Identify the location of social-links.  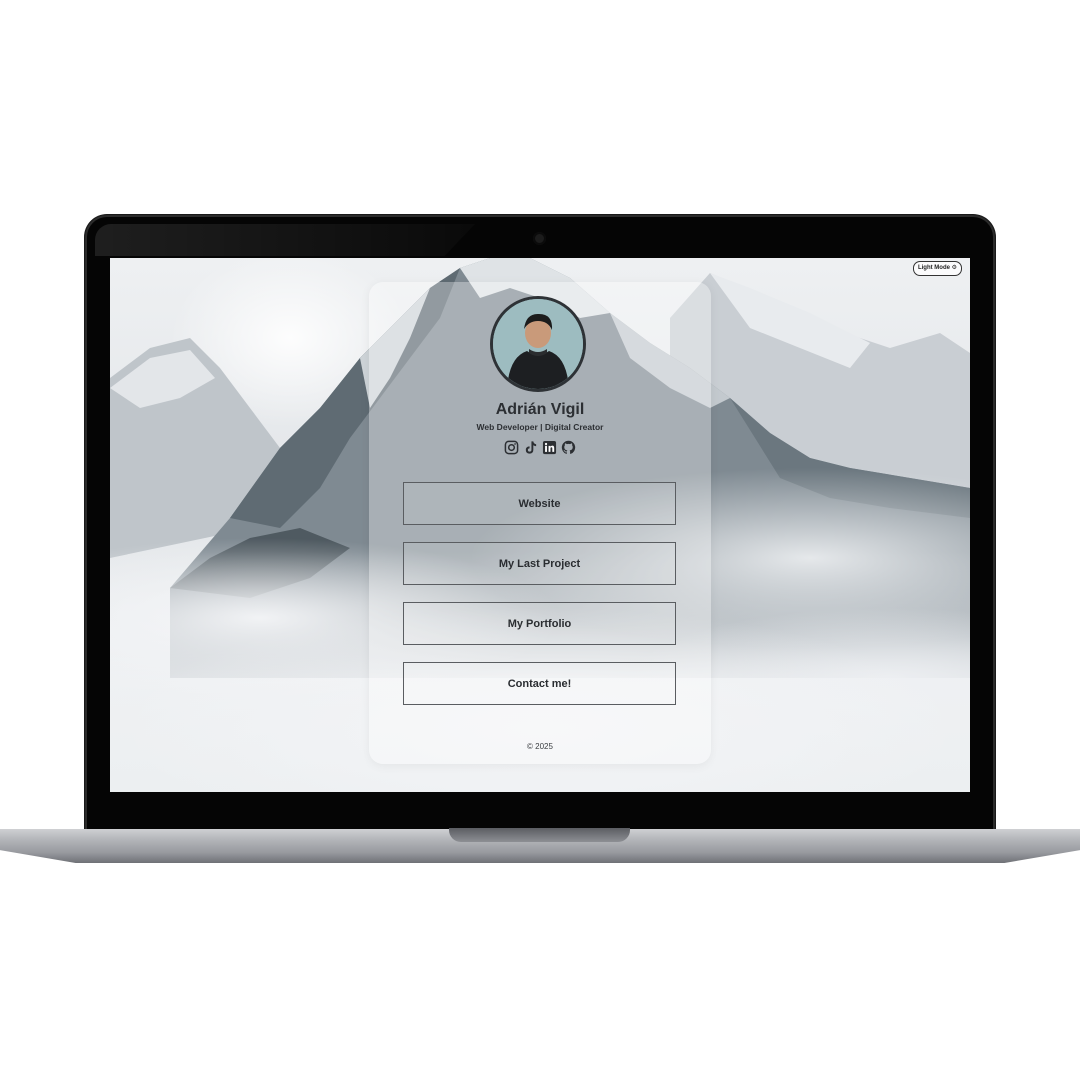
(540, 447).